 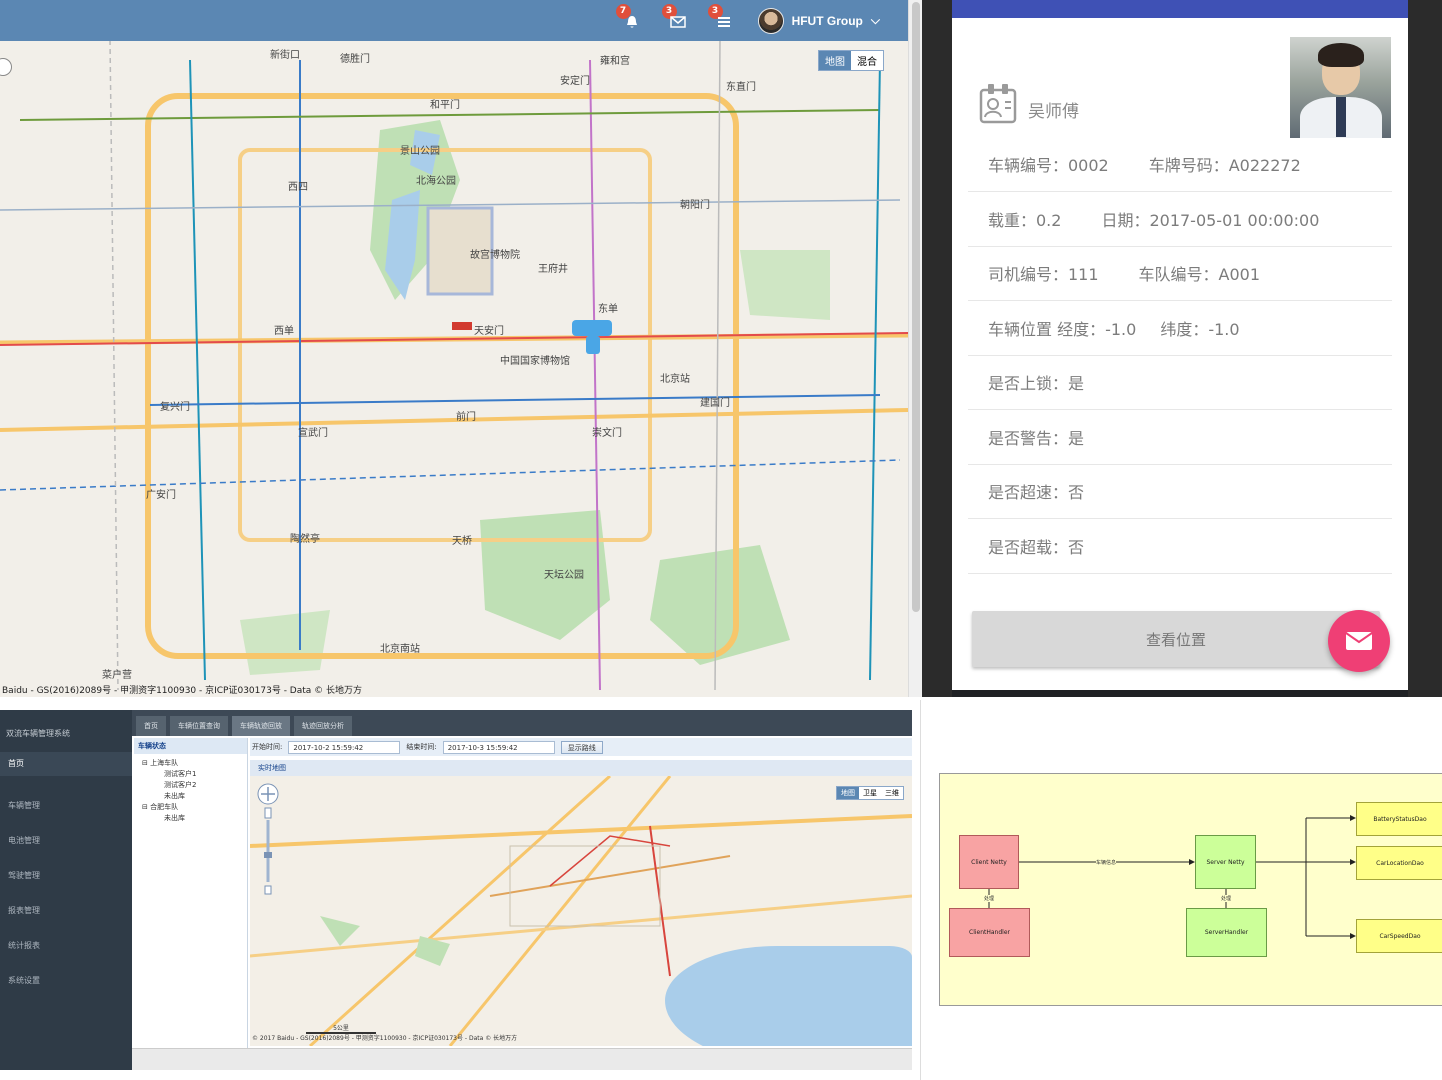 What do you see at coordinates (741, 87) in the screenshot?
I see `map-place-label: 东直门` at bounding box center [741, 87].